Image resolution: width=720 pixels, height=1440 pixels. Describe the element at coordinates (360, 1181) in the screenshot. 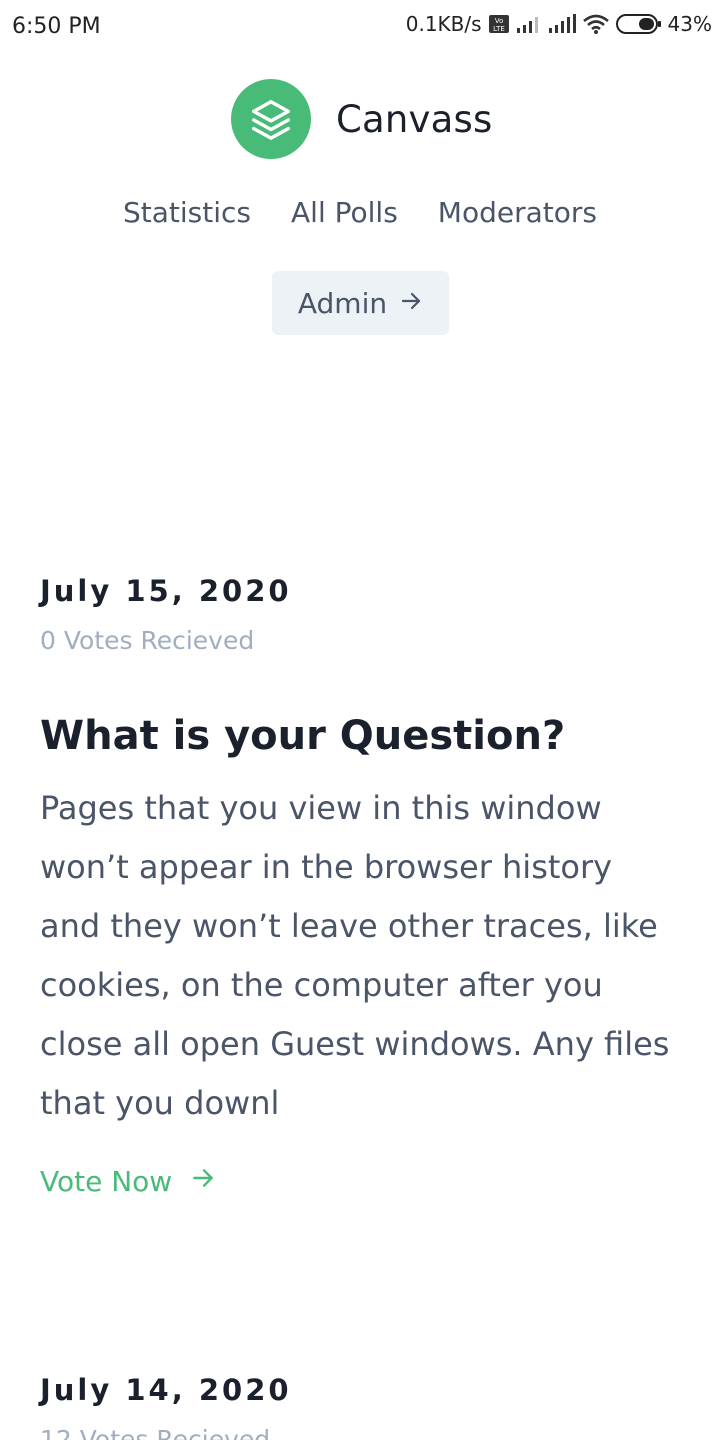

I see `vote-now-link: Vote Now` at that location.